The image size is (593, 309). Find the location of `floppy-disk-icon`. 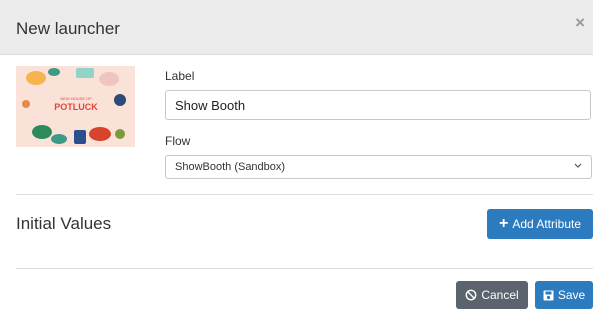

floppy-disk-icon is located at coordinates (548, 295).